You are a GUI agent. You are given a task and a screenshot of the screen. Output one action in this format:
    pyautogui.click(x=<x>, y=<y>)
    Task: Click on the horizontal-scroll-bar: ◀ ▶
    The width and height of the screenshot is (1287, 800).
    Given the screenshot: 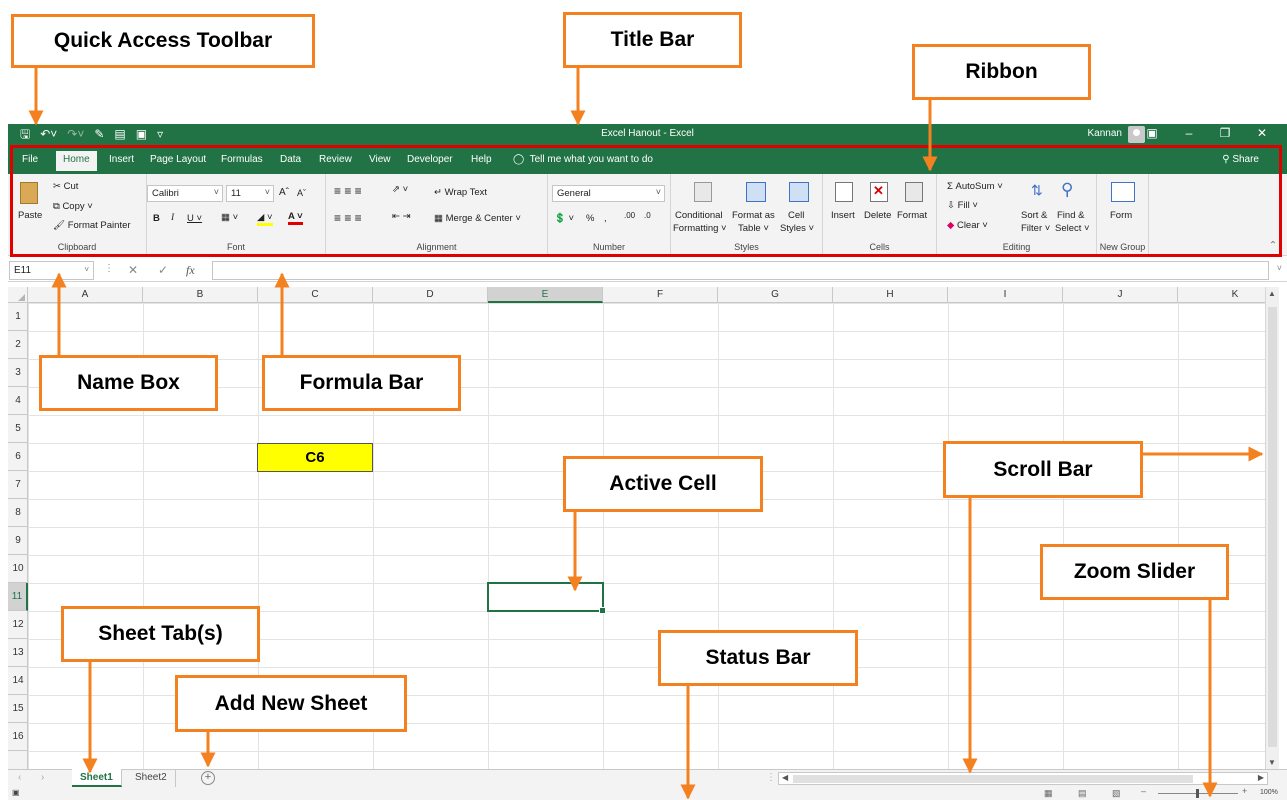 What is the action you would take?
    pyautogui.click(x=1023, y=778)
    